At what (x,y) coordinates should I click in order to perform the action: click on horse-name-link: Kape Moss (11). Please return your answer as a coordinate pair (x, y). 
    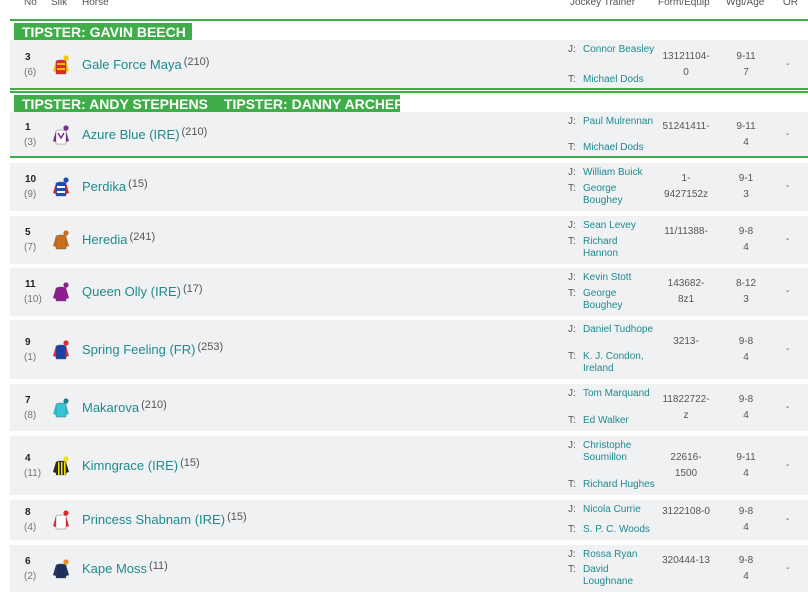
    Looking at the image, I should click on (125, 568).